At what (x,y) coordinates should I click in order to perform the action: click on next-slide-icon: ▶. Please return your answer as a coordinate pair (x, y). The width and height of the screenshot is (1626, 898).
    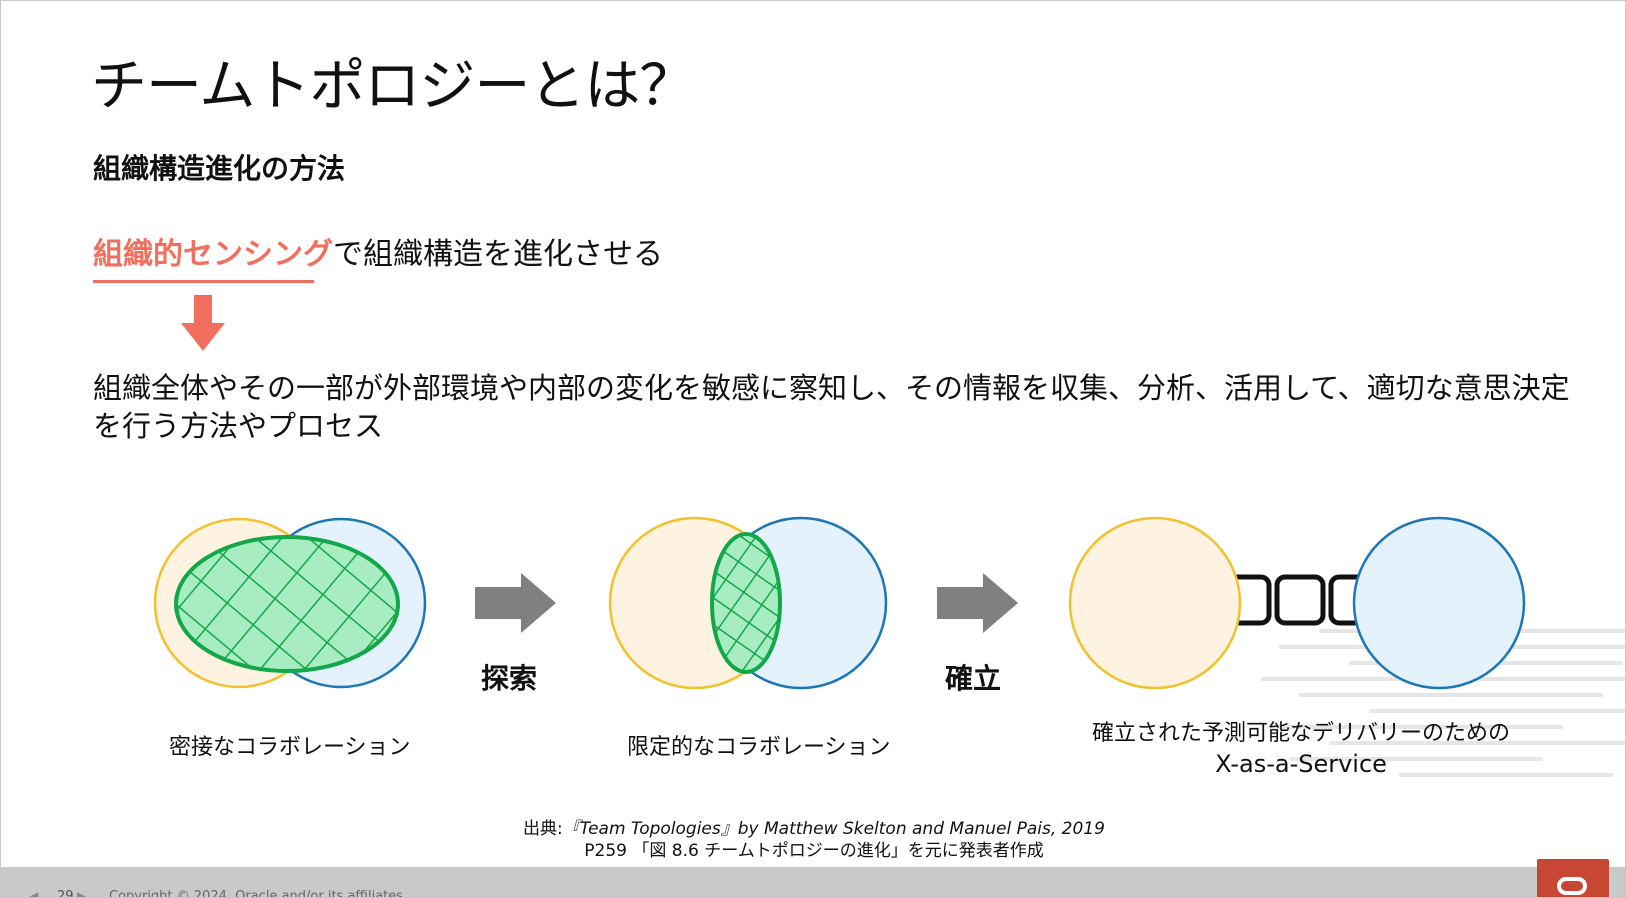
    Looking at the image, I should click on (81, 893).